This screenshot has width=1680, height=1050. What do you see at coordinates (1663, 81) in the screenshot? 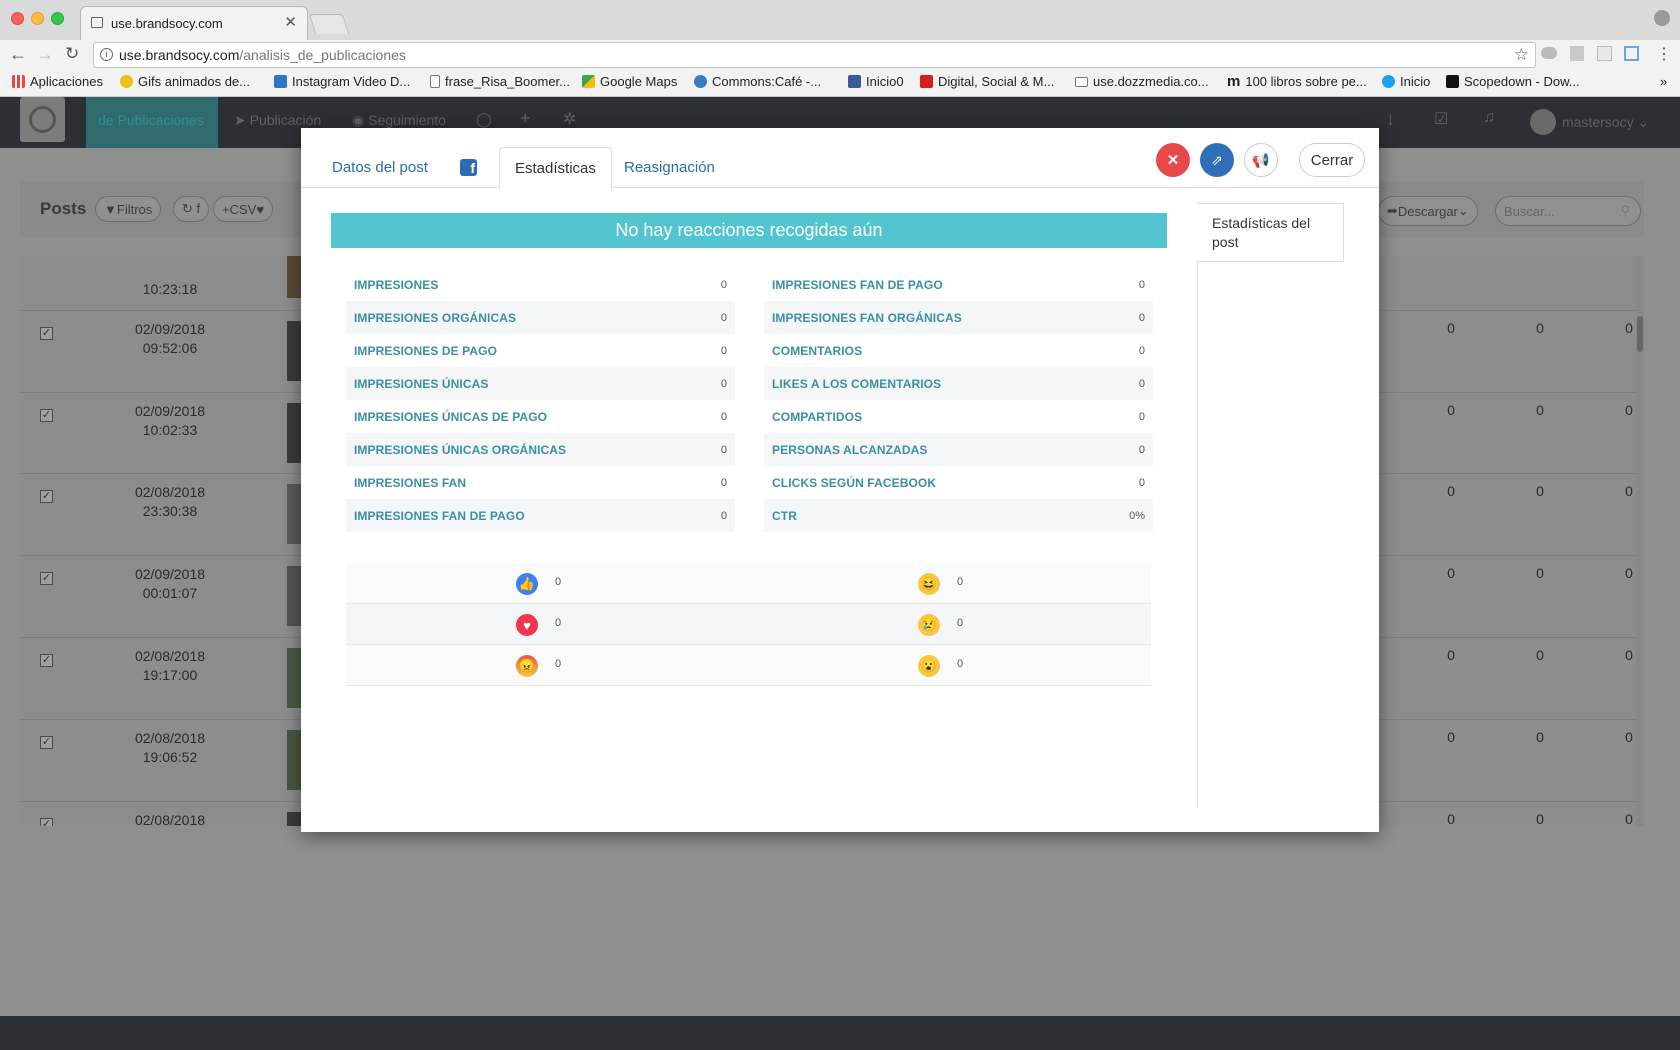
I see `more-bookmarks-icon: »` at bounding box center [1663, 81].